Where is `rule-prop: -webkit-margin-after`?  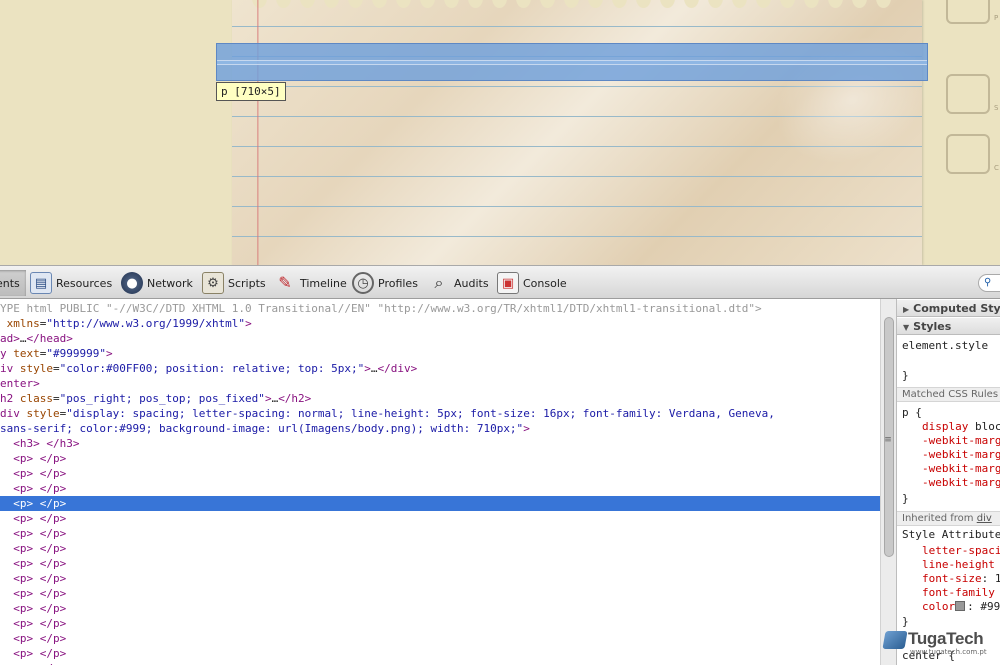 rule-prop: -webkit-margin-after is located at coordinates (961, 455).